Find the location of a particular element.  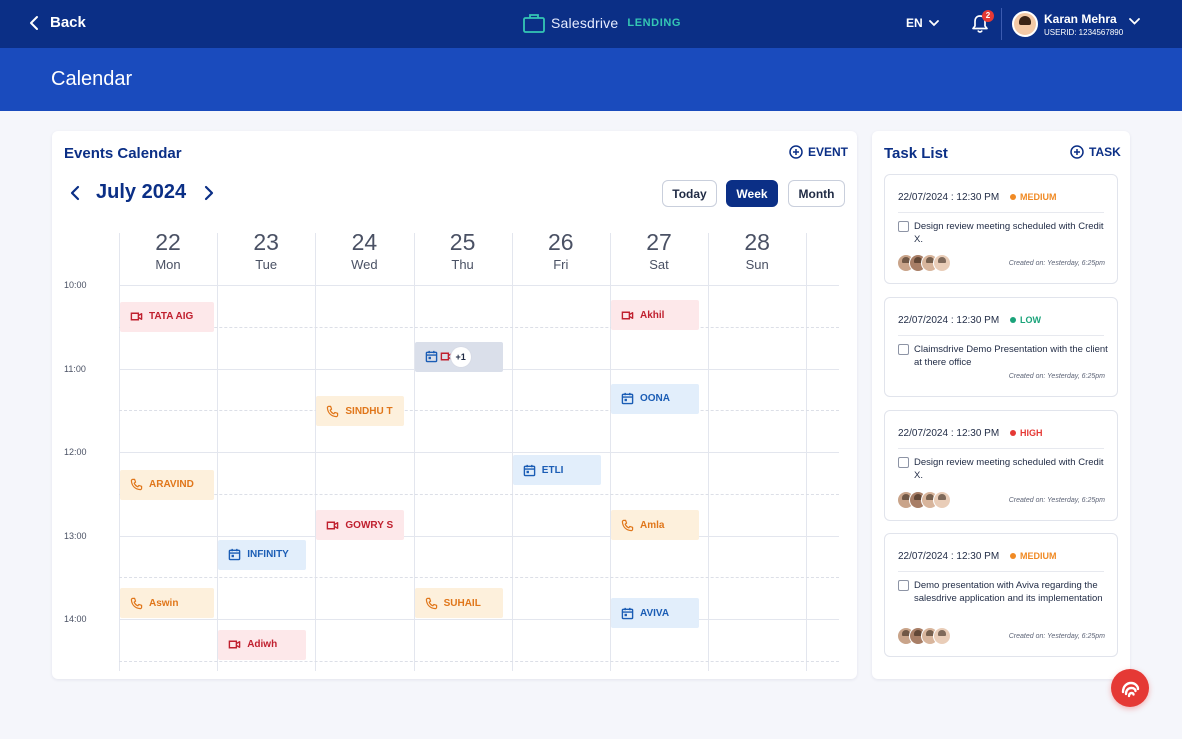

day-header-tue: 23 Tue is located at coordinates (266, 250).